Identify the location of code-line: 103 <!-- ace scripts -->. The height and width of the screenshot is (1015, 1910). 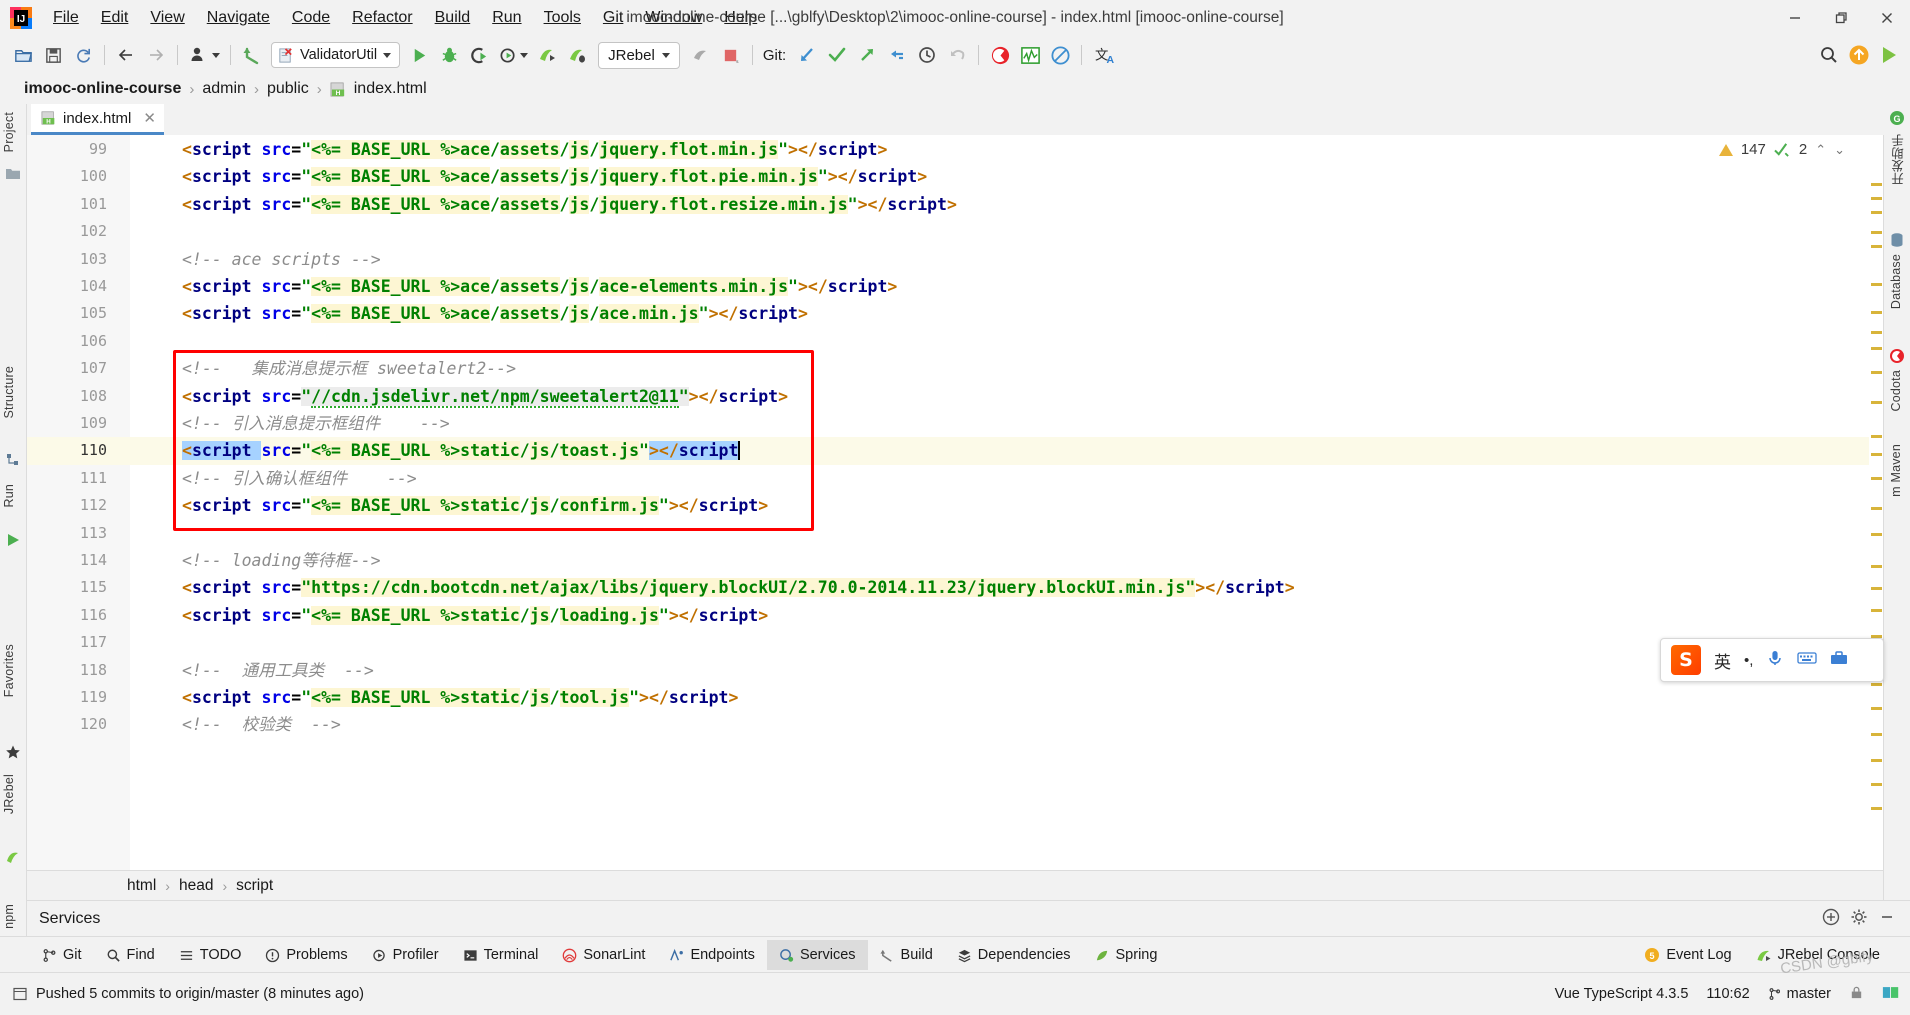
(955, 259).